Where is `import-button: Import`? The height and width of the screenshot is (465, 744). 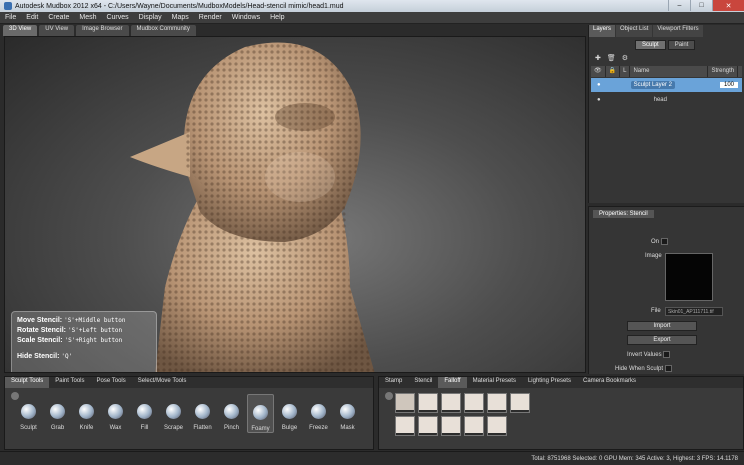 import-button: Import is located at coordinates (662, 326).